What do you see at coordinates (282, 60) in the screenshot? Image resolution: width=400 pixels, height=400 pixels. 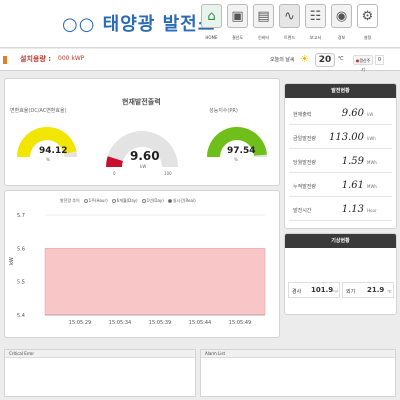 I see `weather-label: 오늘의 날씨` at bounding box center [282, 60].